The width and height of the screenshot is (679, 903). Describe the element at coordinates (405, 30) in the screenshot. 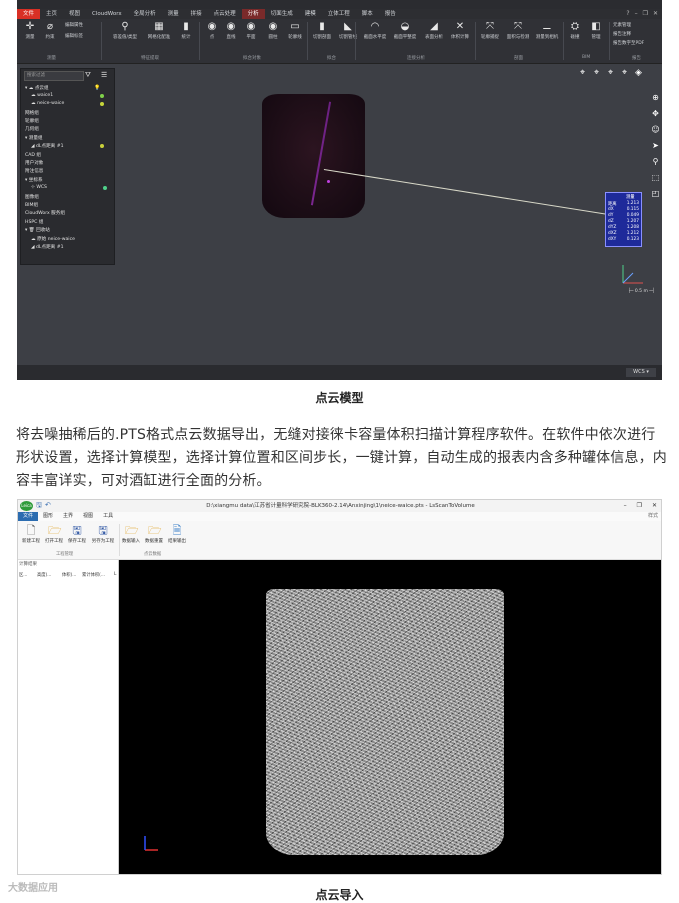

I see `ribbon-flatness-button: ◒ 截面平整度` at that location.